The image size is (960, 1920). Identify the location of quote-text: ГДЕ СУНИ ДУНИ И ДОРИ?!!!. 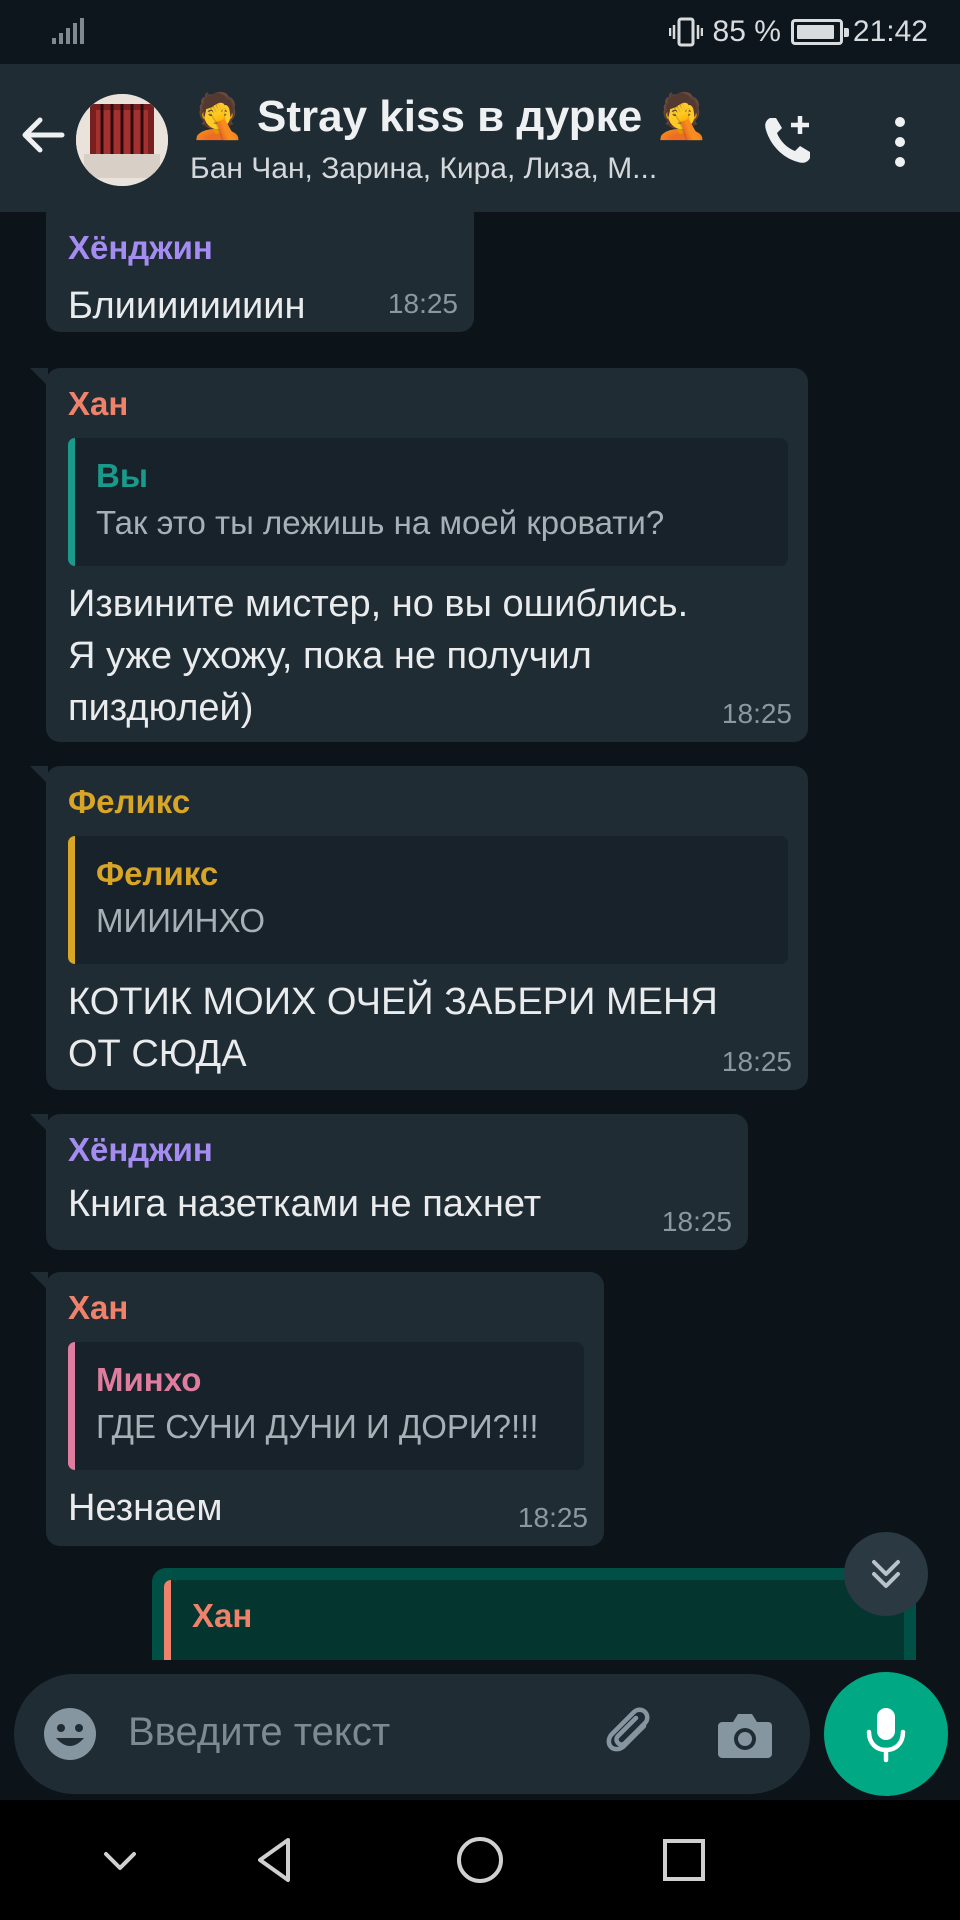
(317, 1426).